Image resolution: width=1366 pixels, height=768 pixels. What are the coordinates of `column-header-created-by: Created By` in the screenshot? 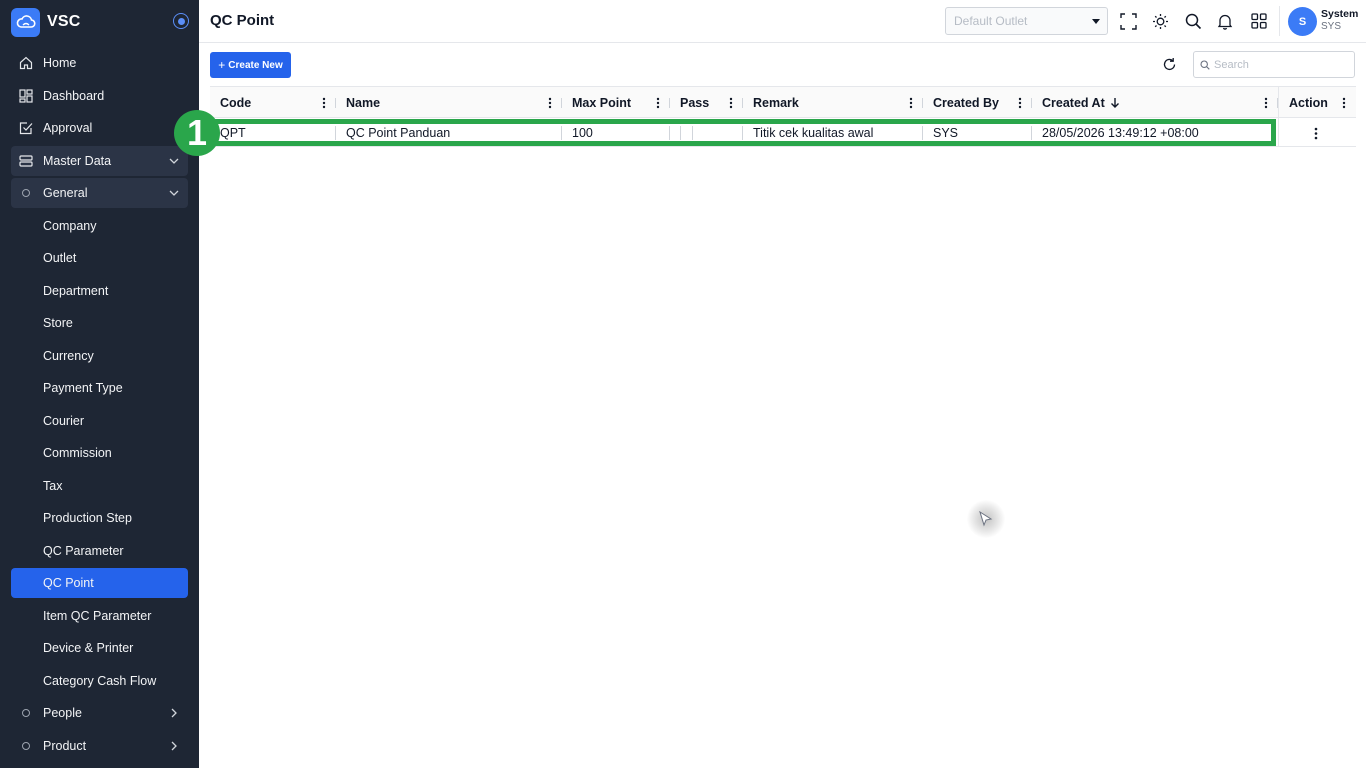 It's located at (977, 102).